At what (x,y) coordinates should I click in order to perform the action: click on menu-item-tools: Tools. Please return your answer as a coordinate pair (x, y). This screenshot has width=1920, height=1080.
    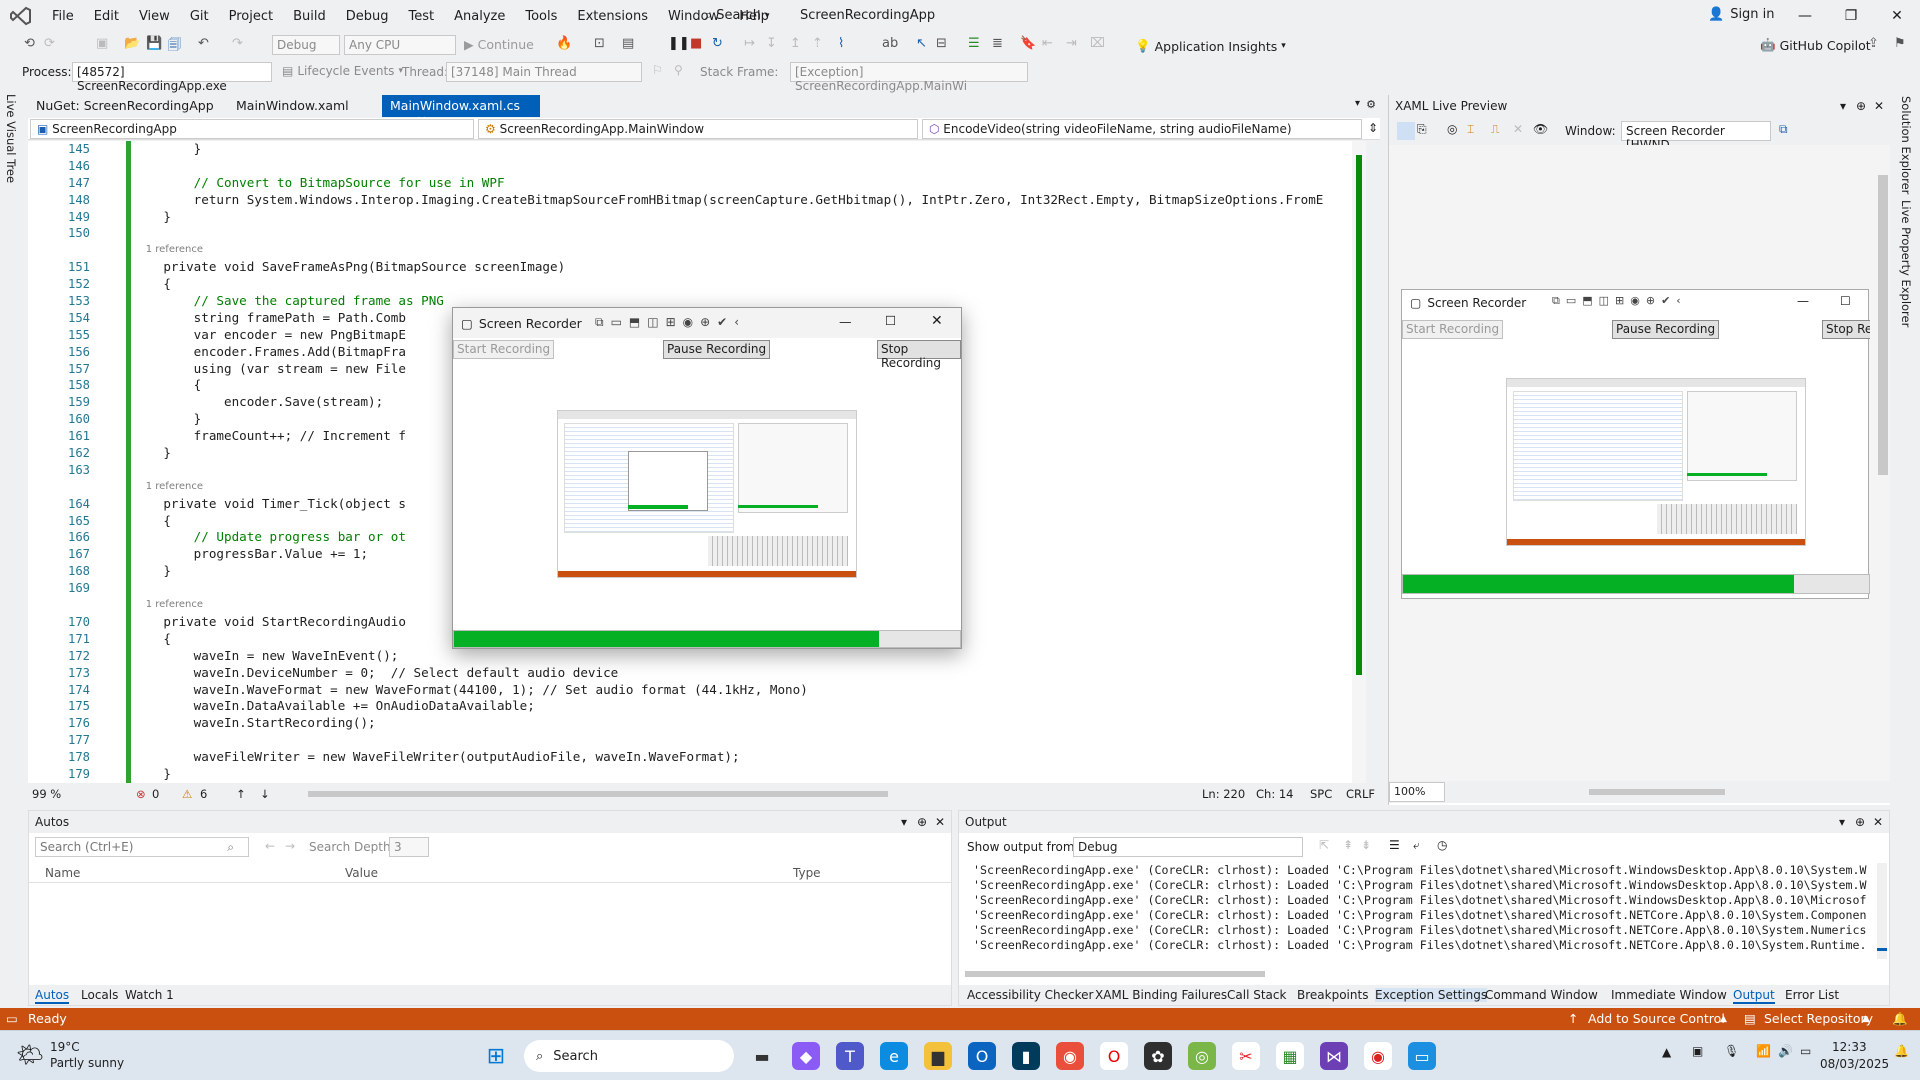
    Looking at the image, I should click on (541, 16).